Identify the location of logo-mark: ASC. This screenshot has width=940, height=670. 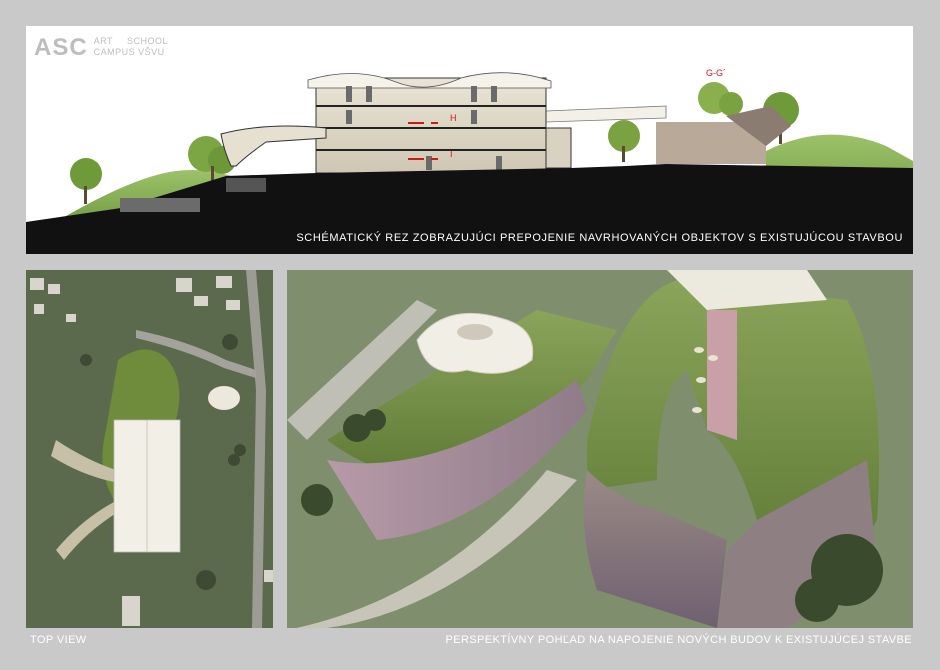
(61, 47).